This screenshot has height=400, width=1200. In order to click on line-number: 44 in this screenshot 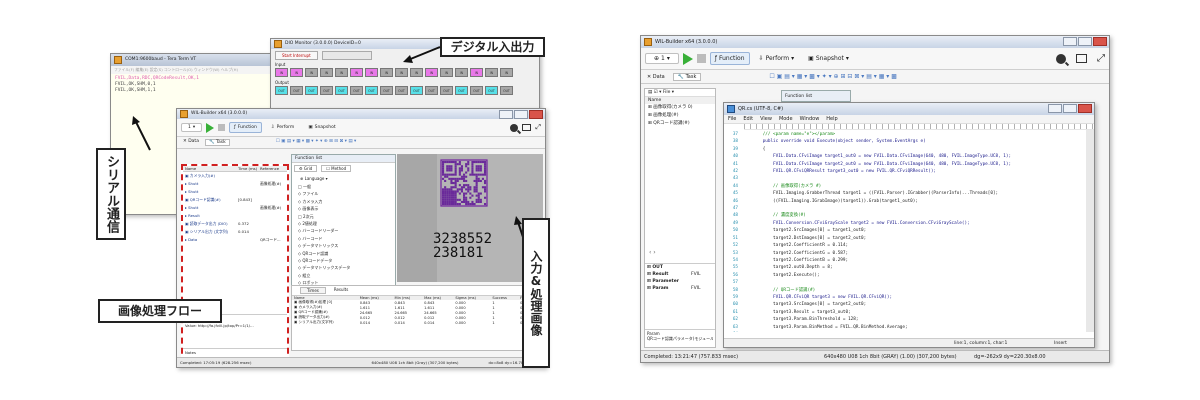, I will do `click(735, 186)`.